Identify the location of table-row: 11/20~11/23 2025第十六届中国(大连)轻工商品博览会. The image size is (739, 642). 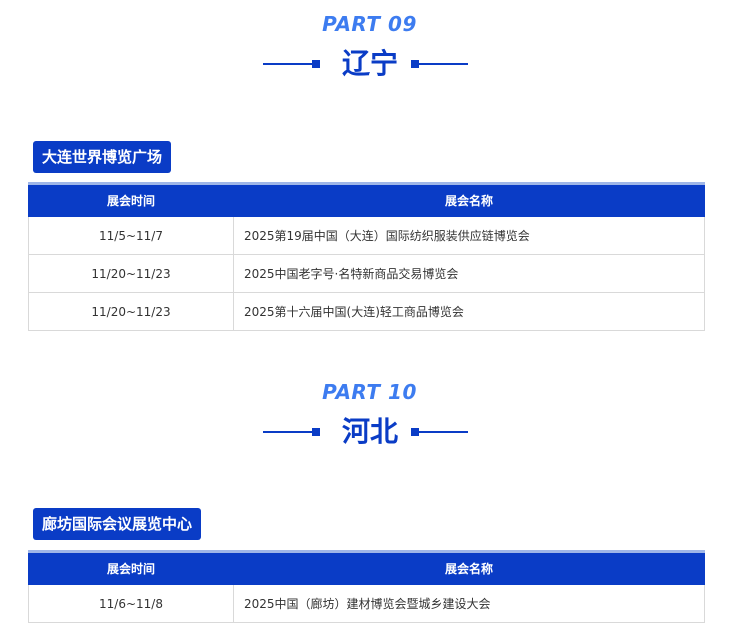
(366, 311).